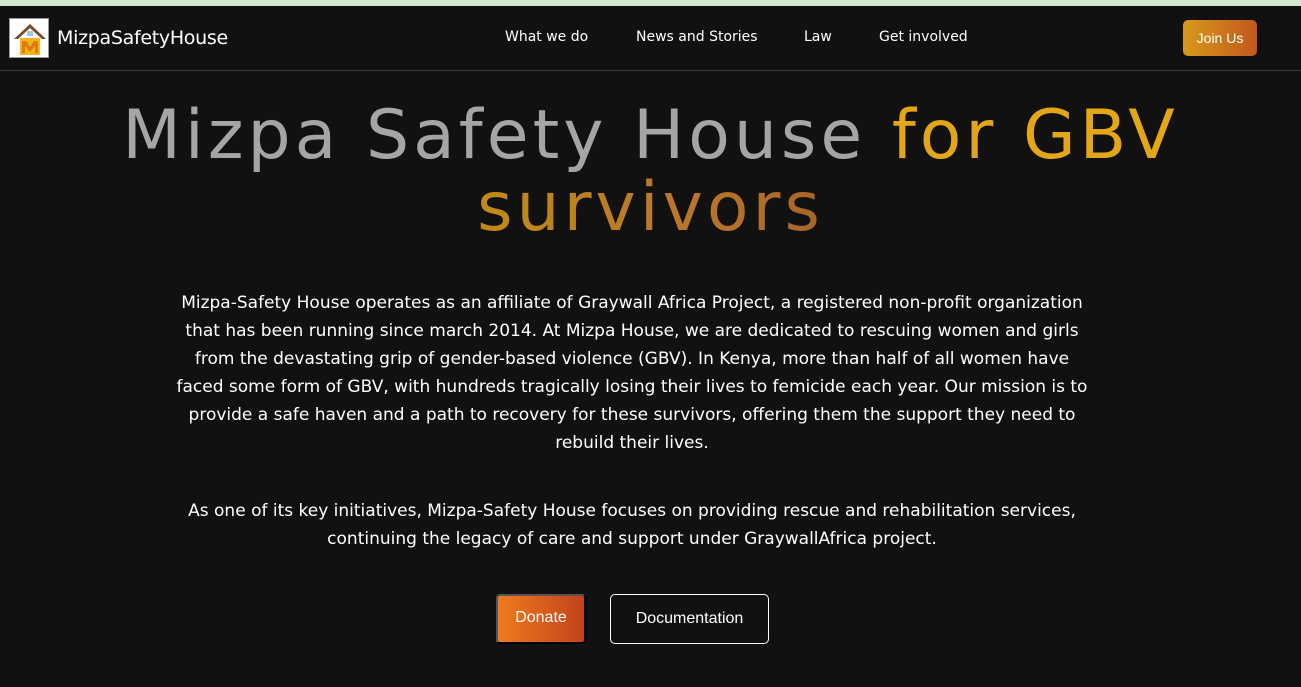  I want to click on donate-button: Donate, so click(541, 619).